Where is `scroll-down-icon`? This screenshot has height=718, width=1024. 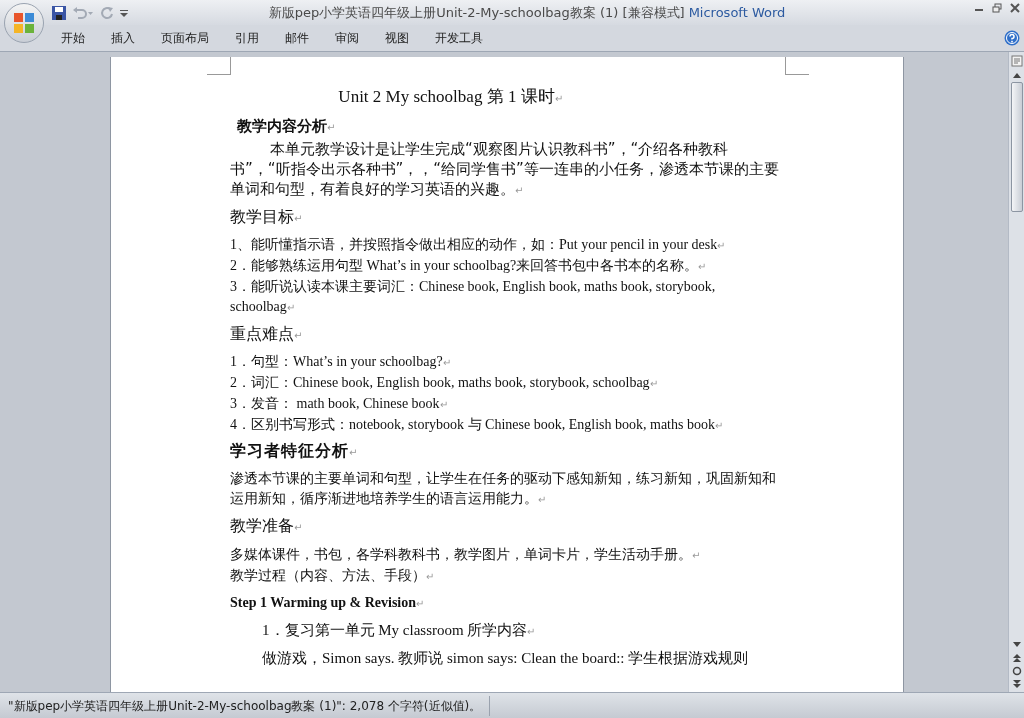
scroll-down-icon is located at coordinates (1016, 645).